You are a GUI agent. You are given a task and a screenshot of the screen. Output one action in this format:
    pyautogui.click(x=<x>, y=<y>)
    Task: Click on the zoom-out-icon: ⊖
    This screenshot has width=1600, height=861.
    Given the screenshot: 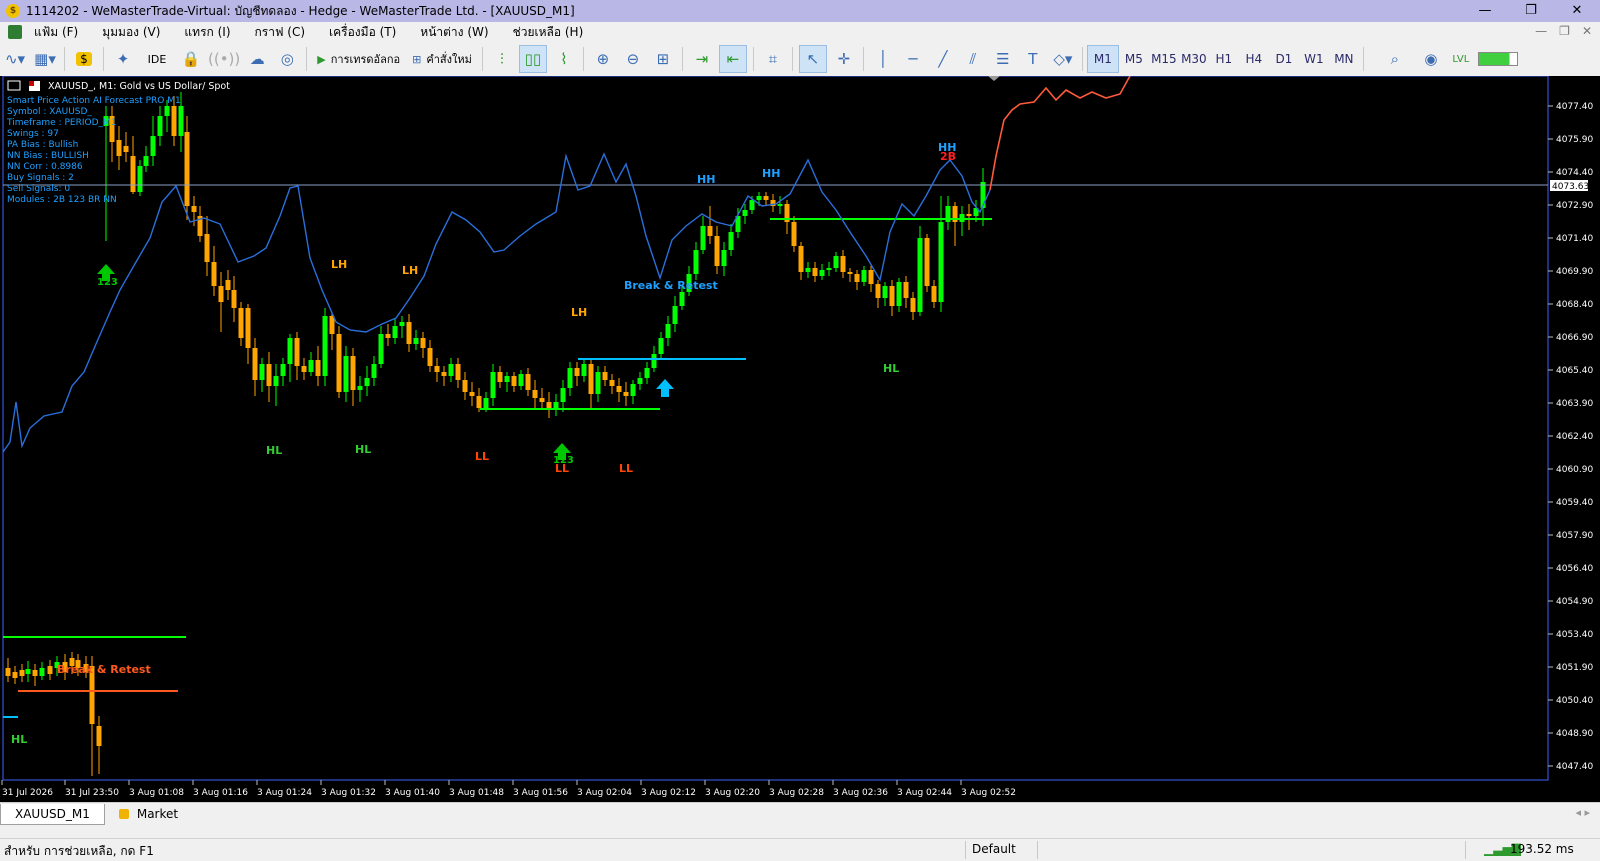 What is the action you would take?
    pyautogui.click(x=633, y=59)
    